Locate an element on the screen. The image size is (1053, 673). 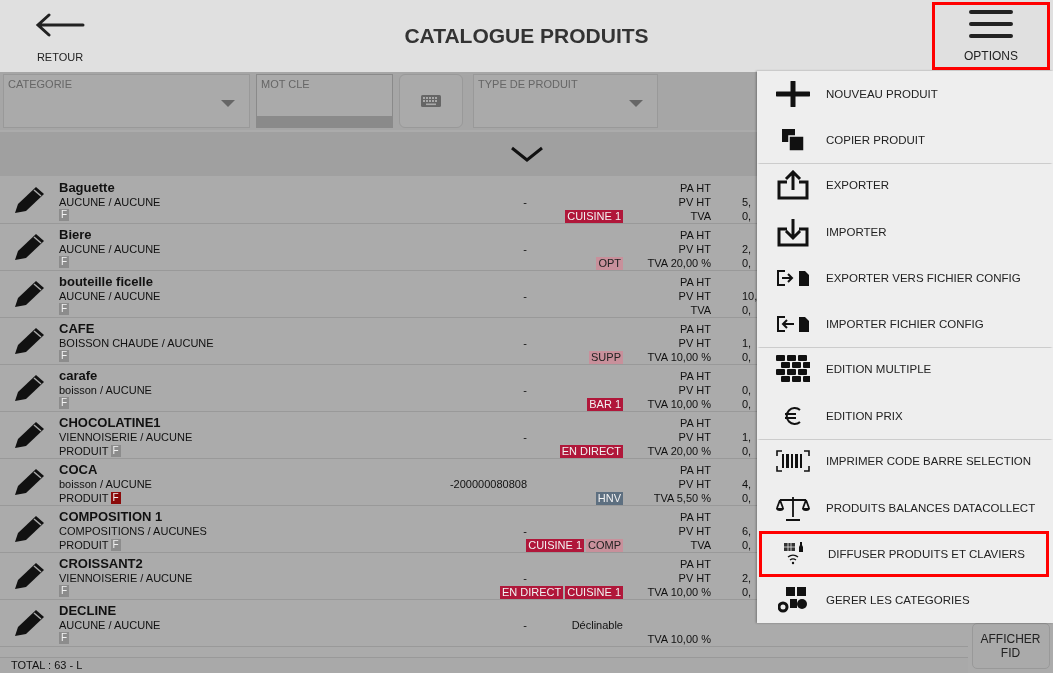
product-name: bouteille ficelle is located at coordinates (106, 282).